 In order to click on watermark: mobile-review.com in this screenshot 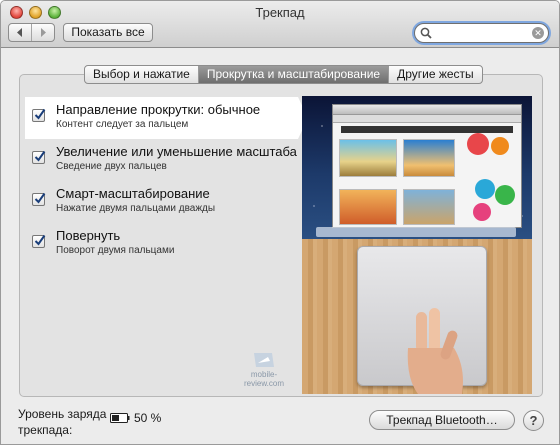, I will do `click(264, 369)`.